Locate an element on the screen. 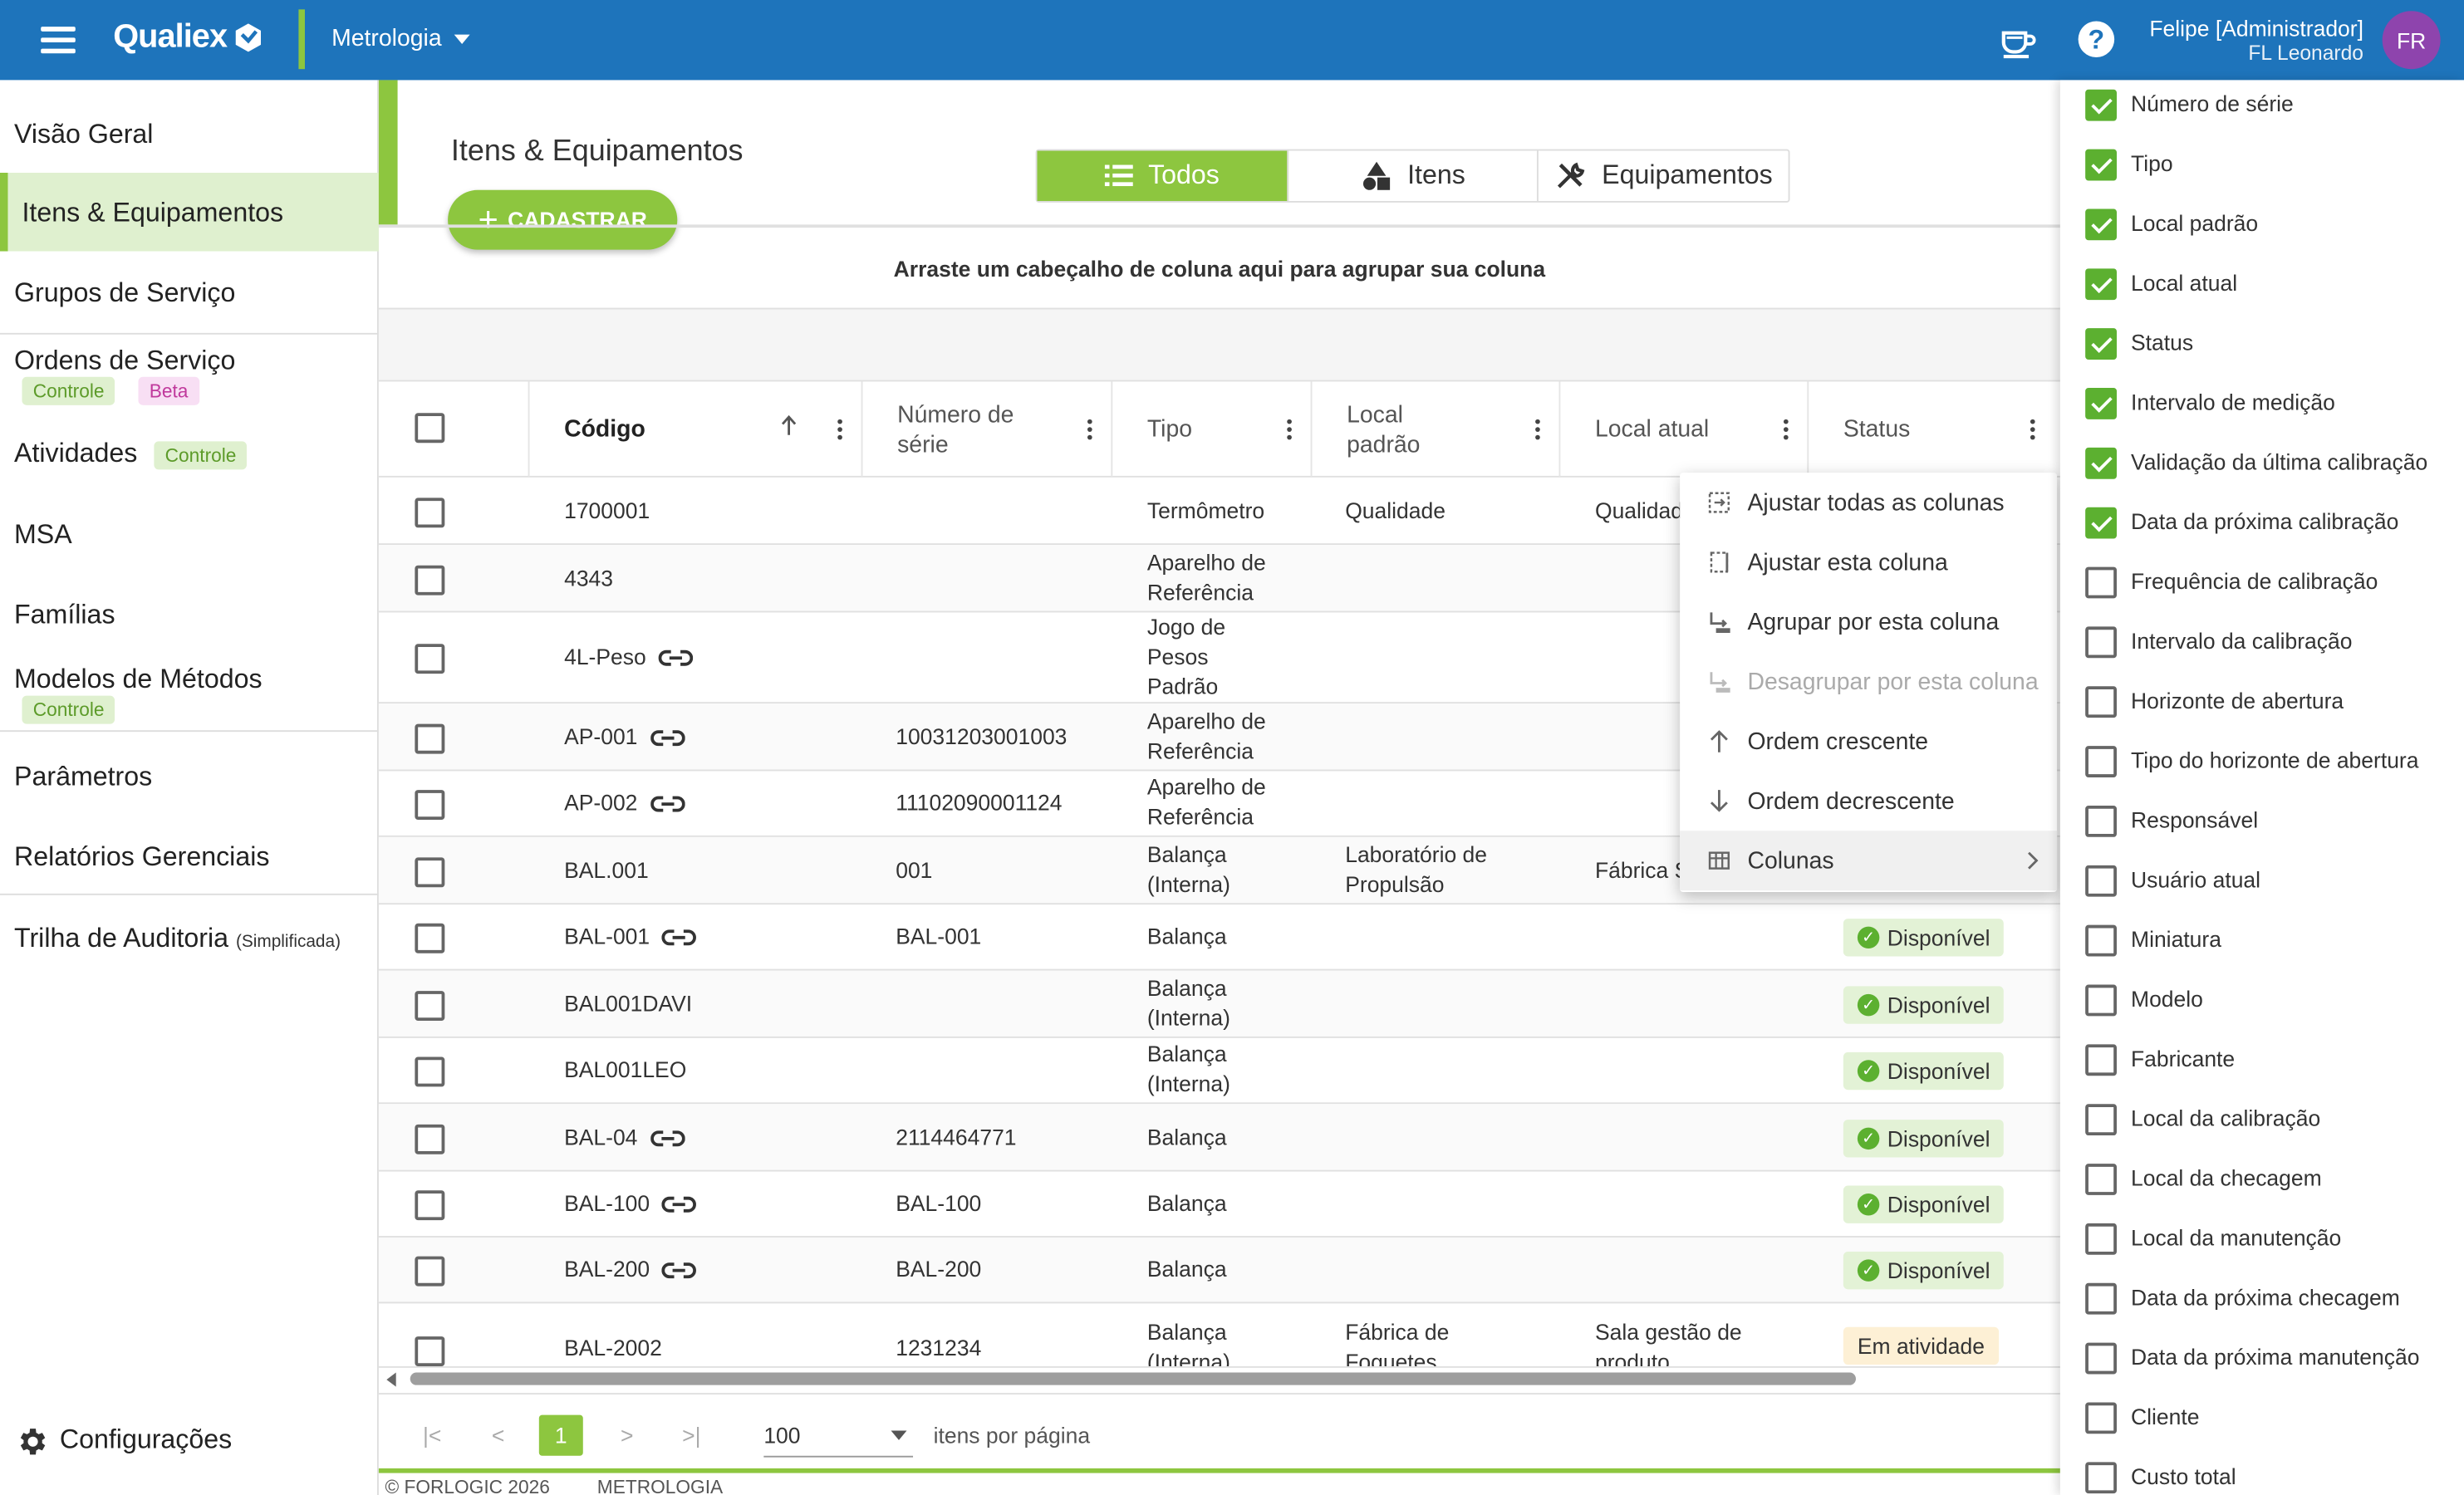  column-option: Tipo do horizonte de abertura is located at coordinates (2262, 765).